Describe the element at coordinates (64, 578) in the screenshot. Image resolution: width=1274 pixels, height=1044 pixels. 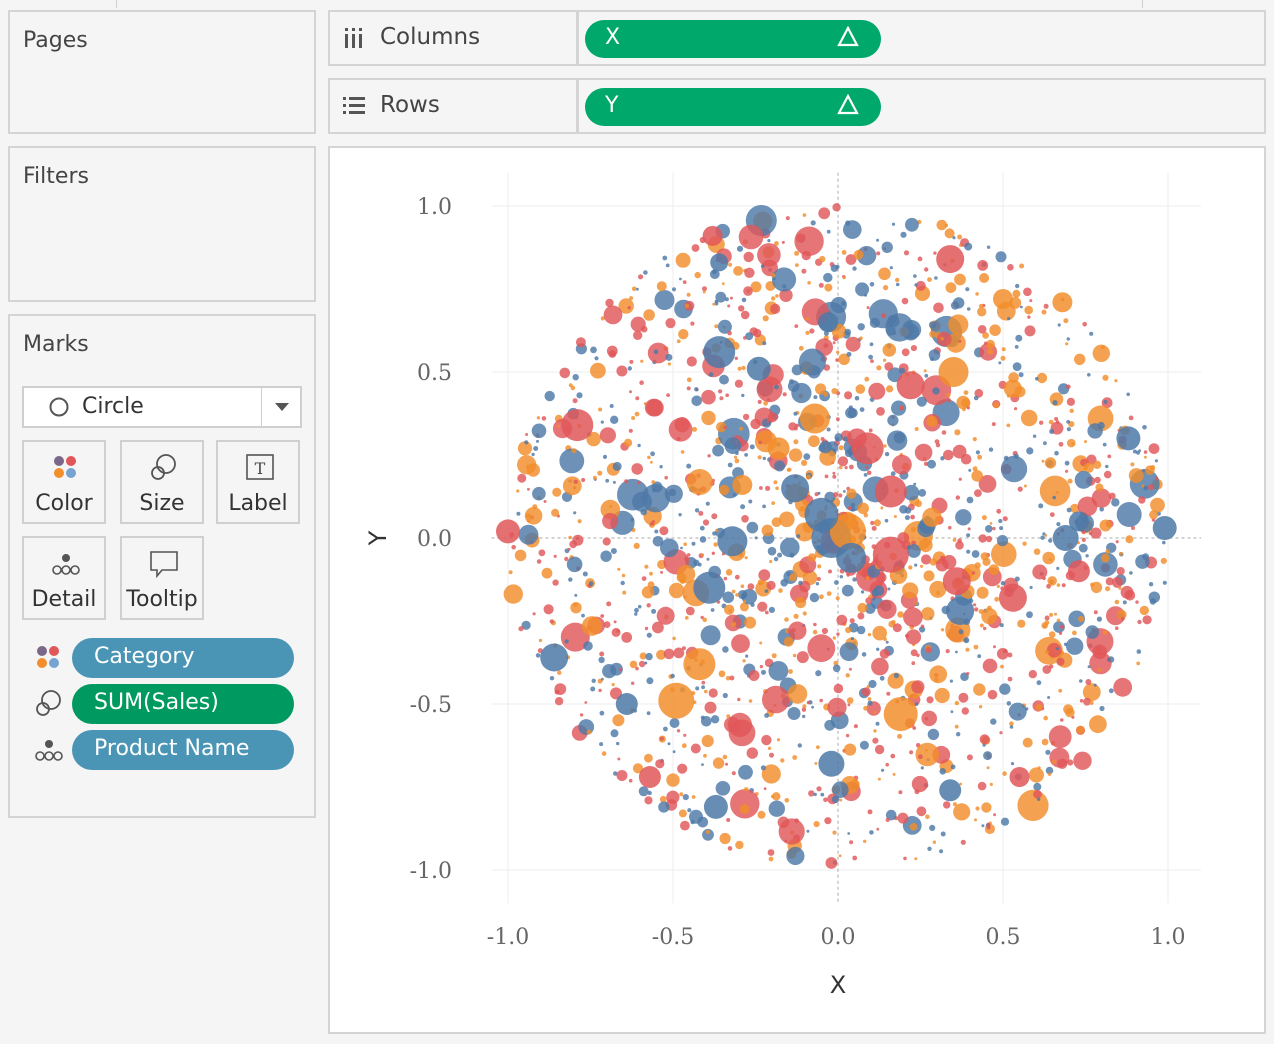
I see `detail-button: Detail` at that location.